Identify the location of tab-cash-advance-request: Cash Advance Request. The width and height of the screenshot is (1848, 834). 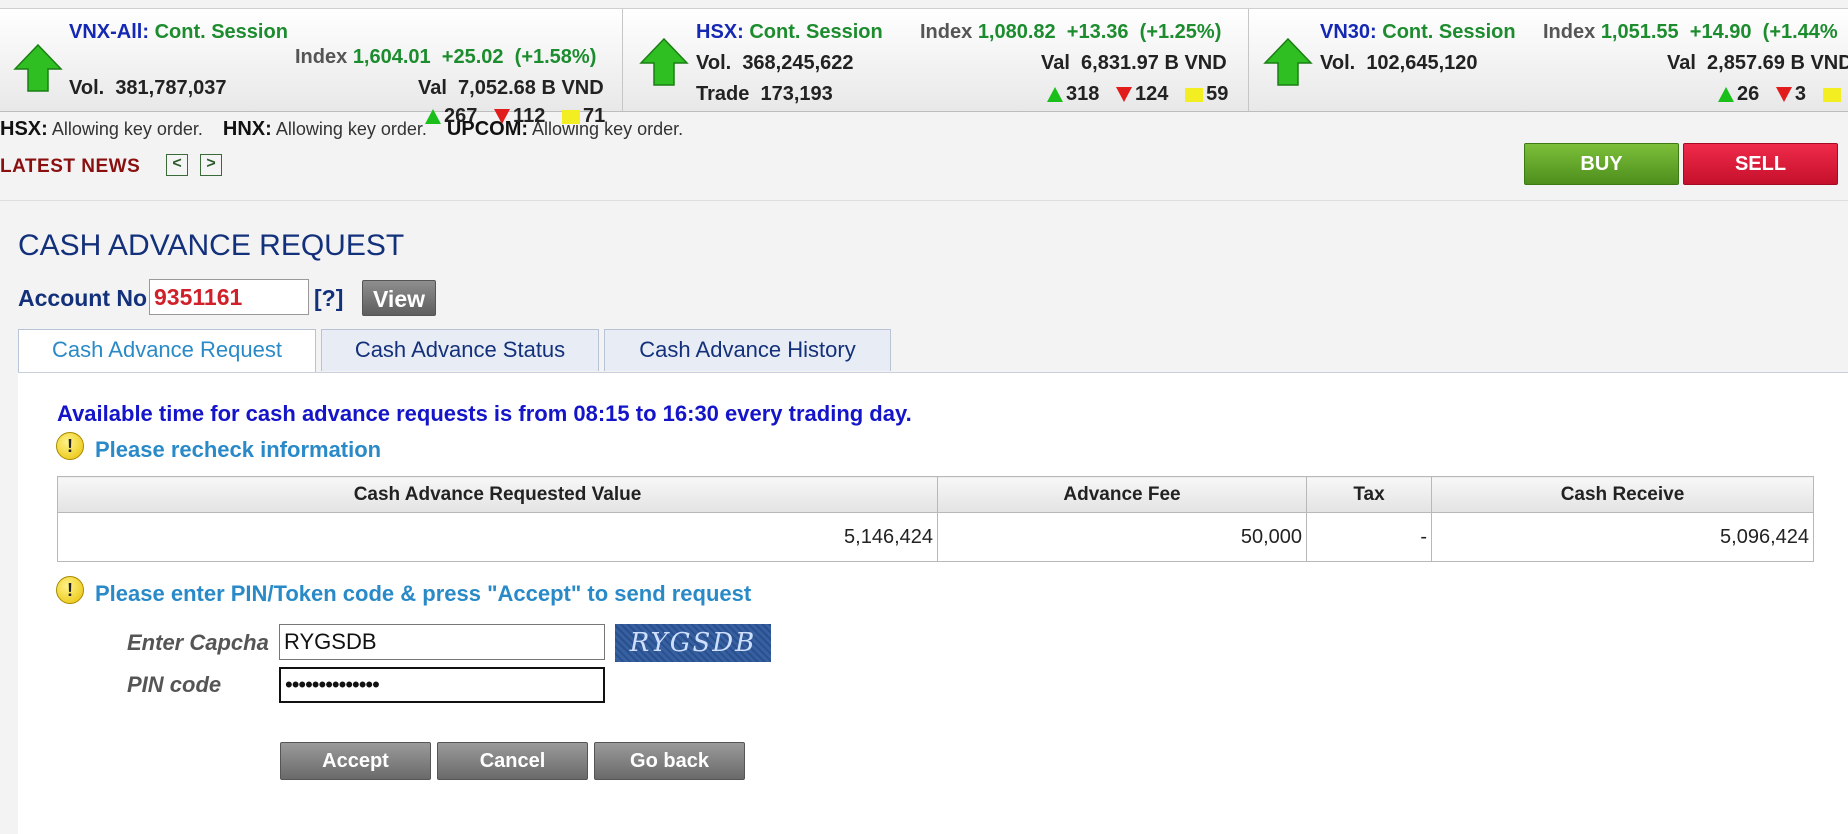
(167, 351).